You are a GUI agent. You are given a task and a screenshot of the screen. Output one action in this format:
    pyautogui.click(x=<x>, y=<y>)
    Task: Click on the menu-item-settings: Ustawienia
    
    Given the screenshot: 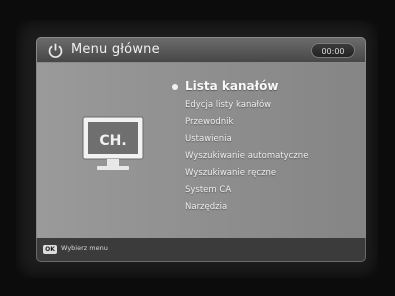 What is the action you would take?
    pyautogui.click(x=246, y=139)
    